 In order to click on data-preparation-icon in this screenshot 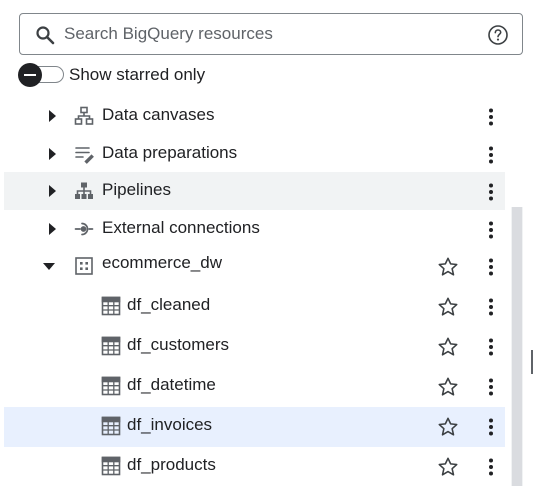, I will do `click(84, 154)`.